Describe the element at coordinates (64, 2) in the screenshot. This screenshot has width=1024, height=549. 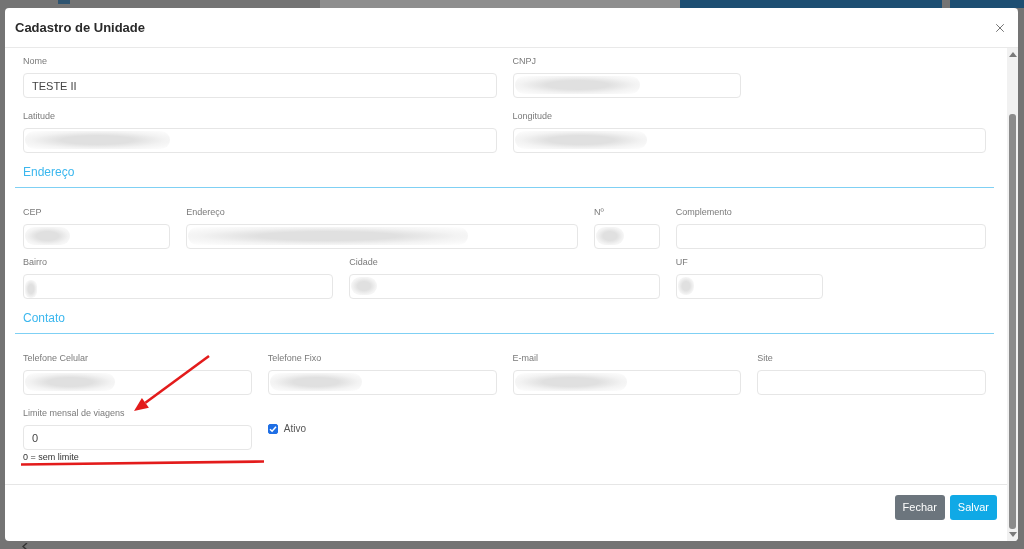
I see `background-menu-icon` at that location.